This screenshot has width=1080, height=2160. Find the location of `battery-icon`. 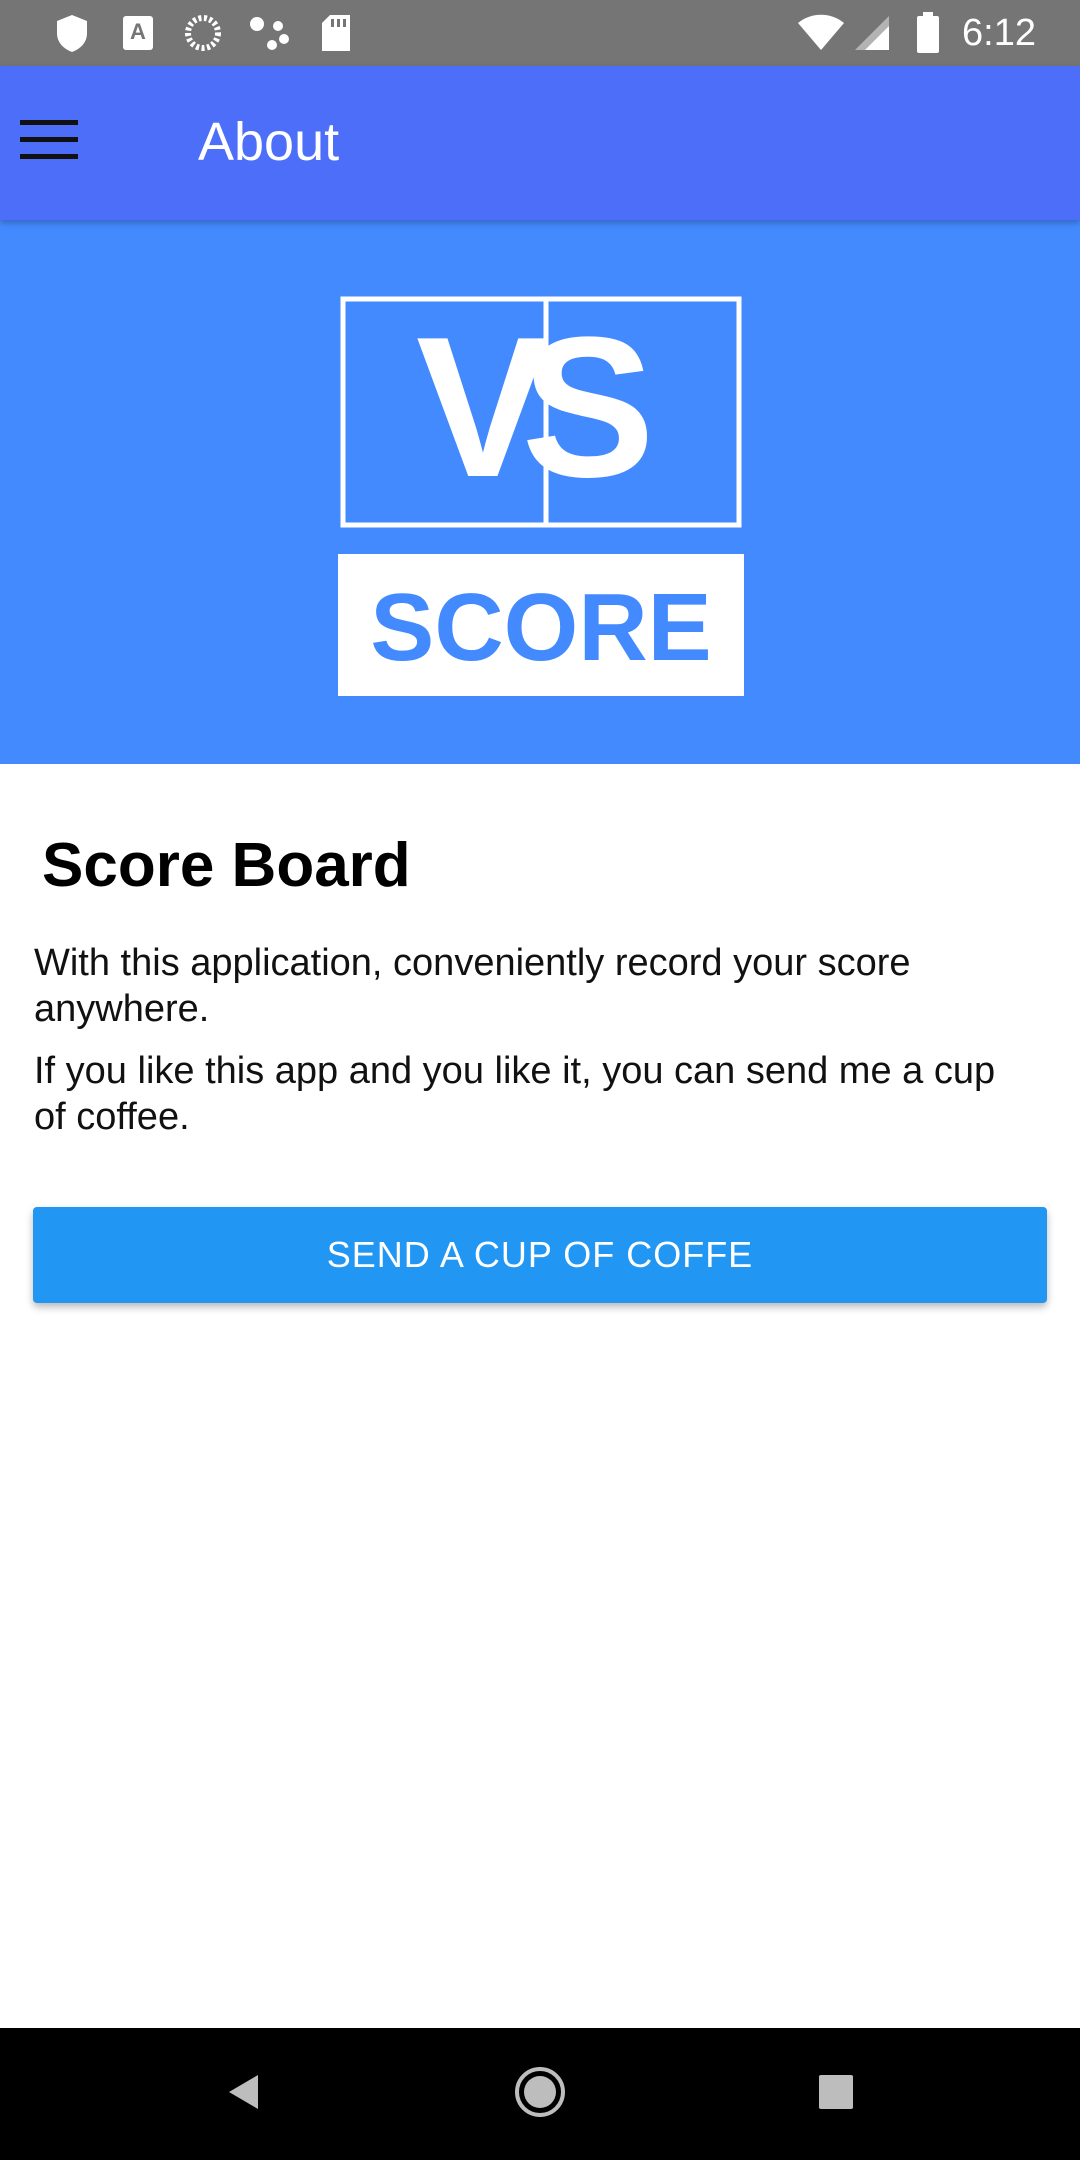

battery-icon is located at coordinates (928, 33).